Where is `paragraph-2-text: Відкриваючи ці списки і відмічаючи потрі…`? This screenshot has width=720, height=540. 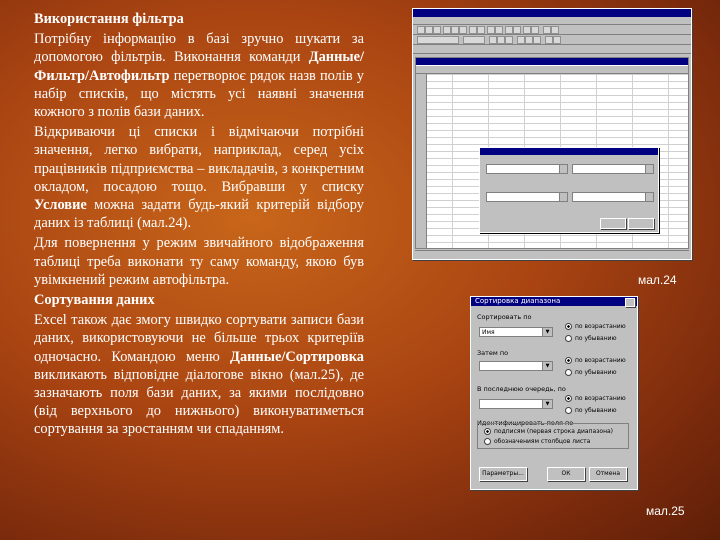 paragraph-2-text: Відкриваючи ці списки і відмічаючи потрі… is located at coordinates (199, 159).